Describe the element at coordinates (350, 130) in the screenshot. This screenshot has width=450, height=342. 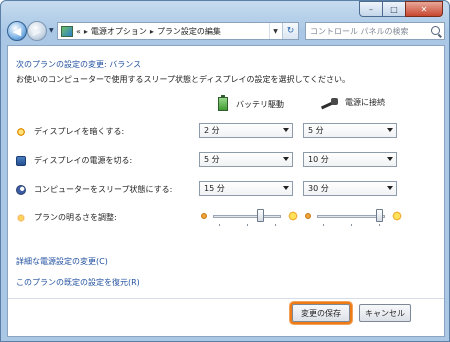
I see `dim-display-ac-select: 5 分` at that location.